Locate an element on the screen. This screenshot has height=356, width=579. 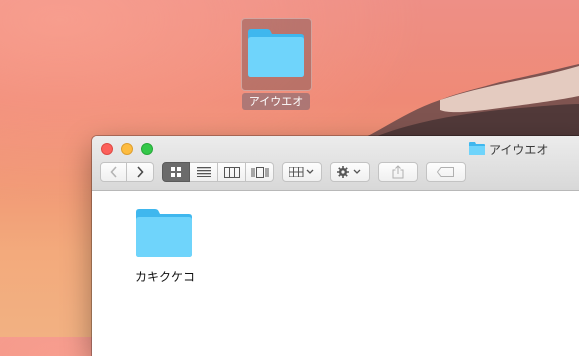
forward-button is located at coordinates (140, 172).